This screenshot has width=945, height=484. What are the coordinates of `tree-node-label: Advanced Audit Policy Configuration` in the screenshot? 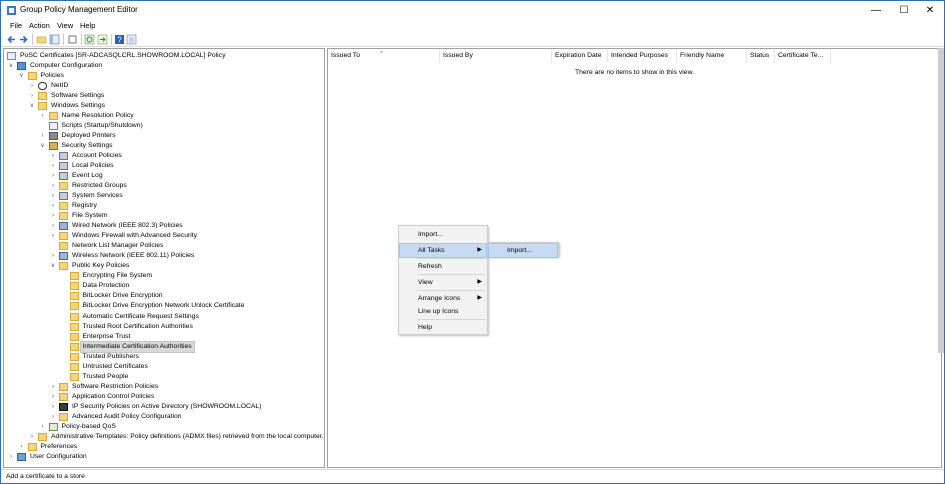 It's located at (127, 416).